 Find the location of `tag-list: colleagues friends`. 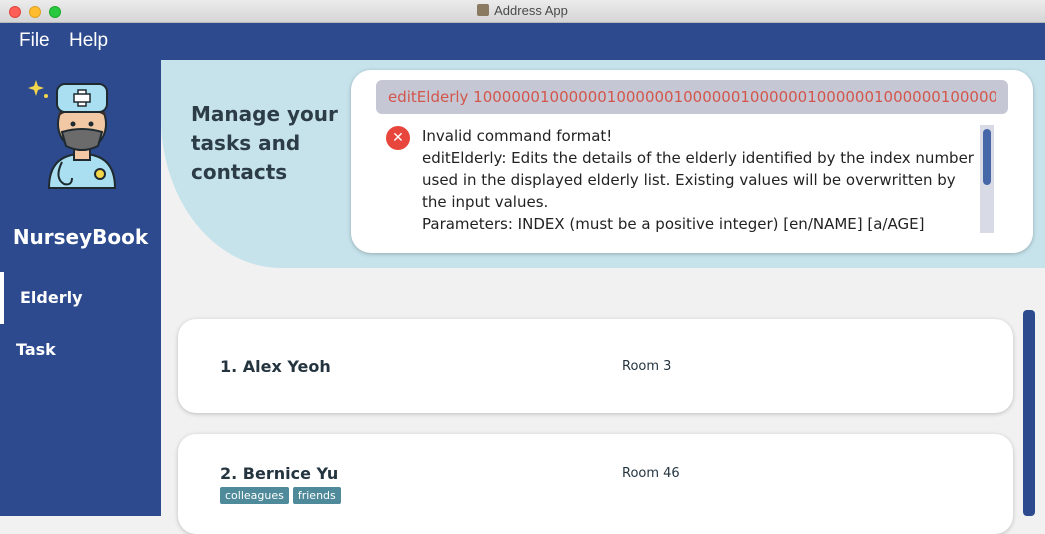

tag-list: colleagues friends is located at coordinates (282, 494).